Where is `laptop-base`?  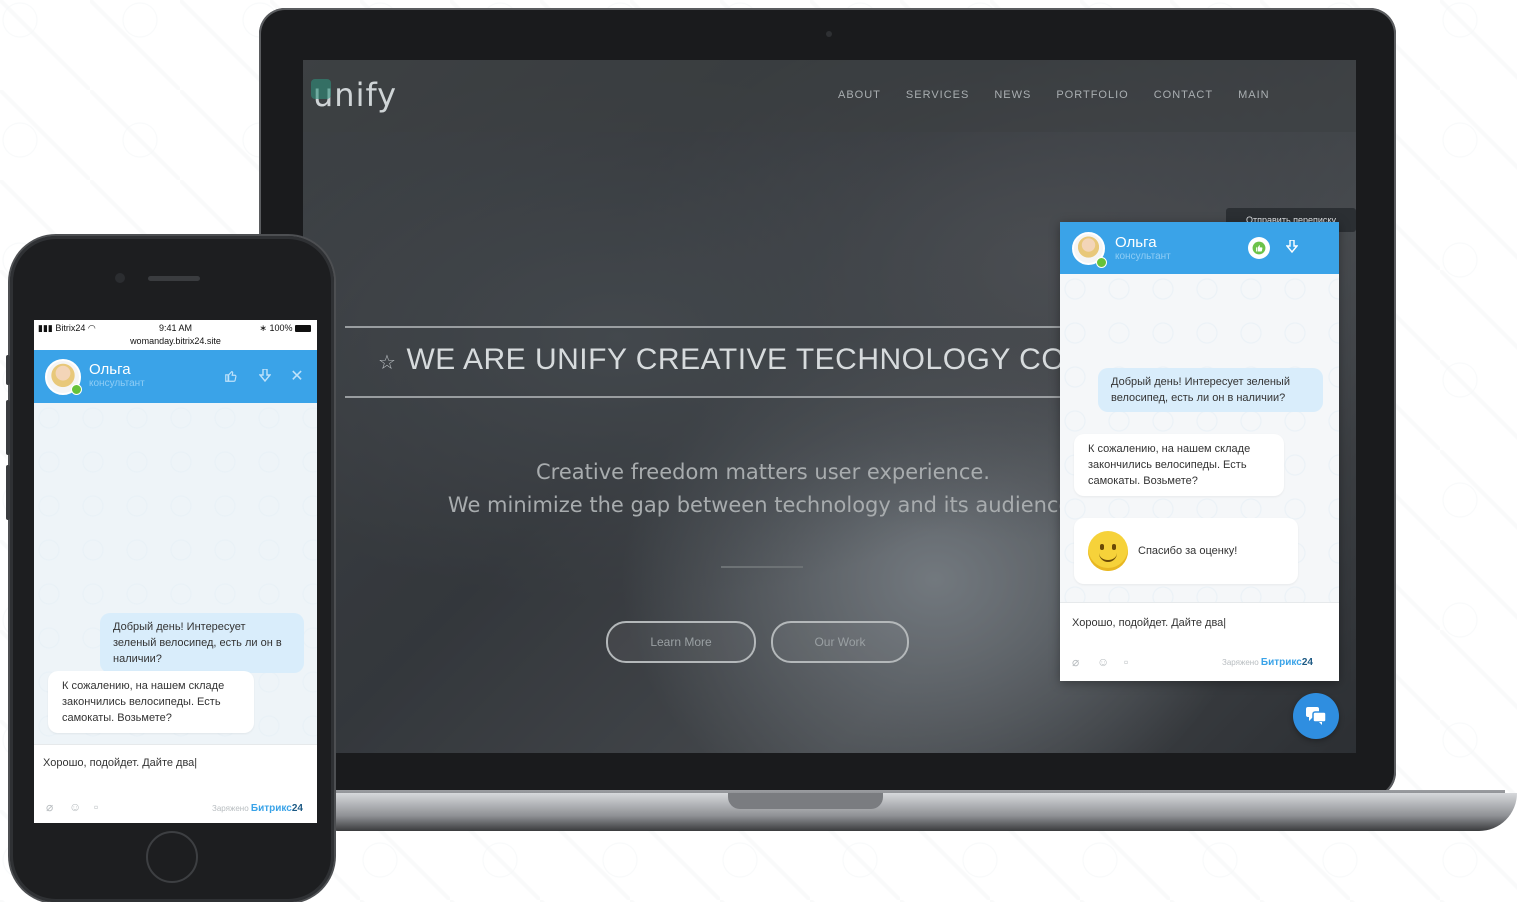 laptop-base is located at coordinates (908, 812).